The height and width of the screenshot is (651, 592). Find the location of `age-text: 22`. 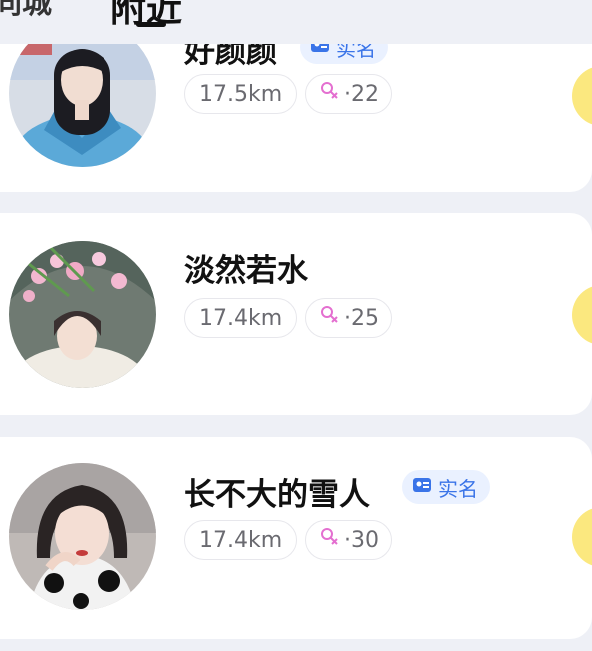

age-text: 22 is located at coordinates (365, 94).